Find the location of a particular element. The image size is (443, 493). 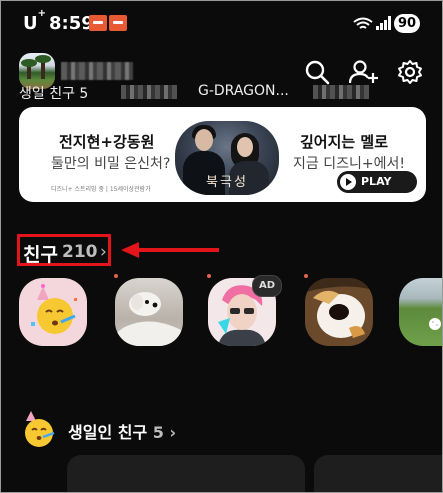

play-label: PLAY is located at coordinates (376, 181).